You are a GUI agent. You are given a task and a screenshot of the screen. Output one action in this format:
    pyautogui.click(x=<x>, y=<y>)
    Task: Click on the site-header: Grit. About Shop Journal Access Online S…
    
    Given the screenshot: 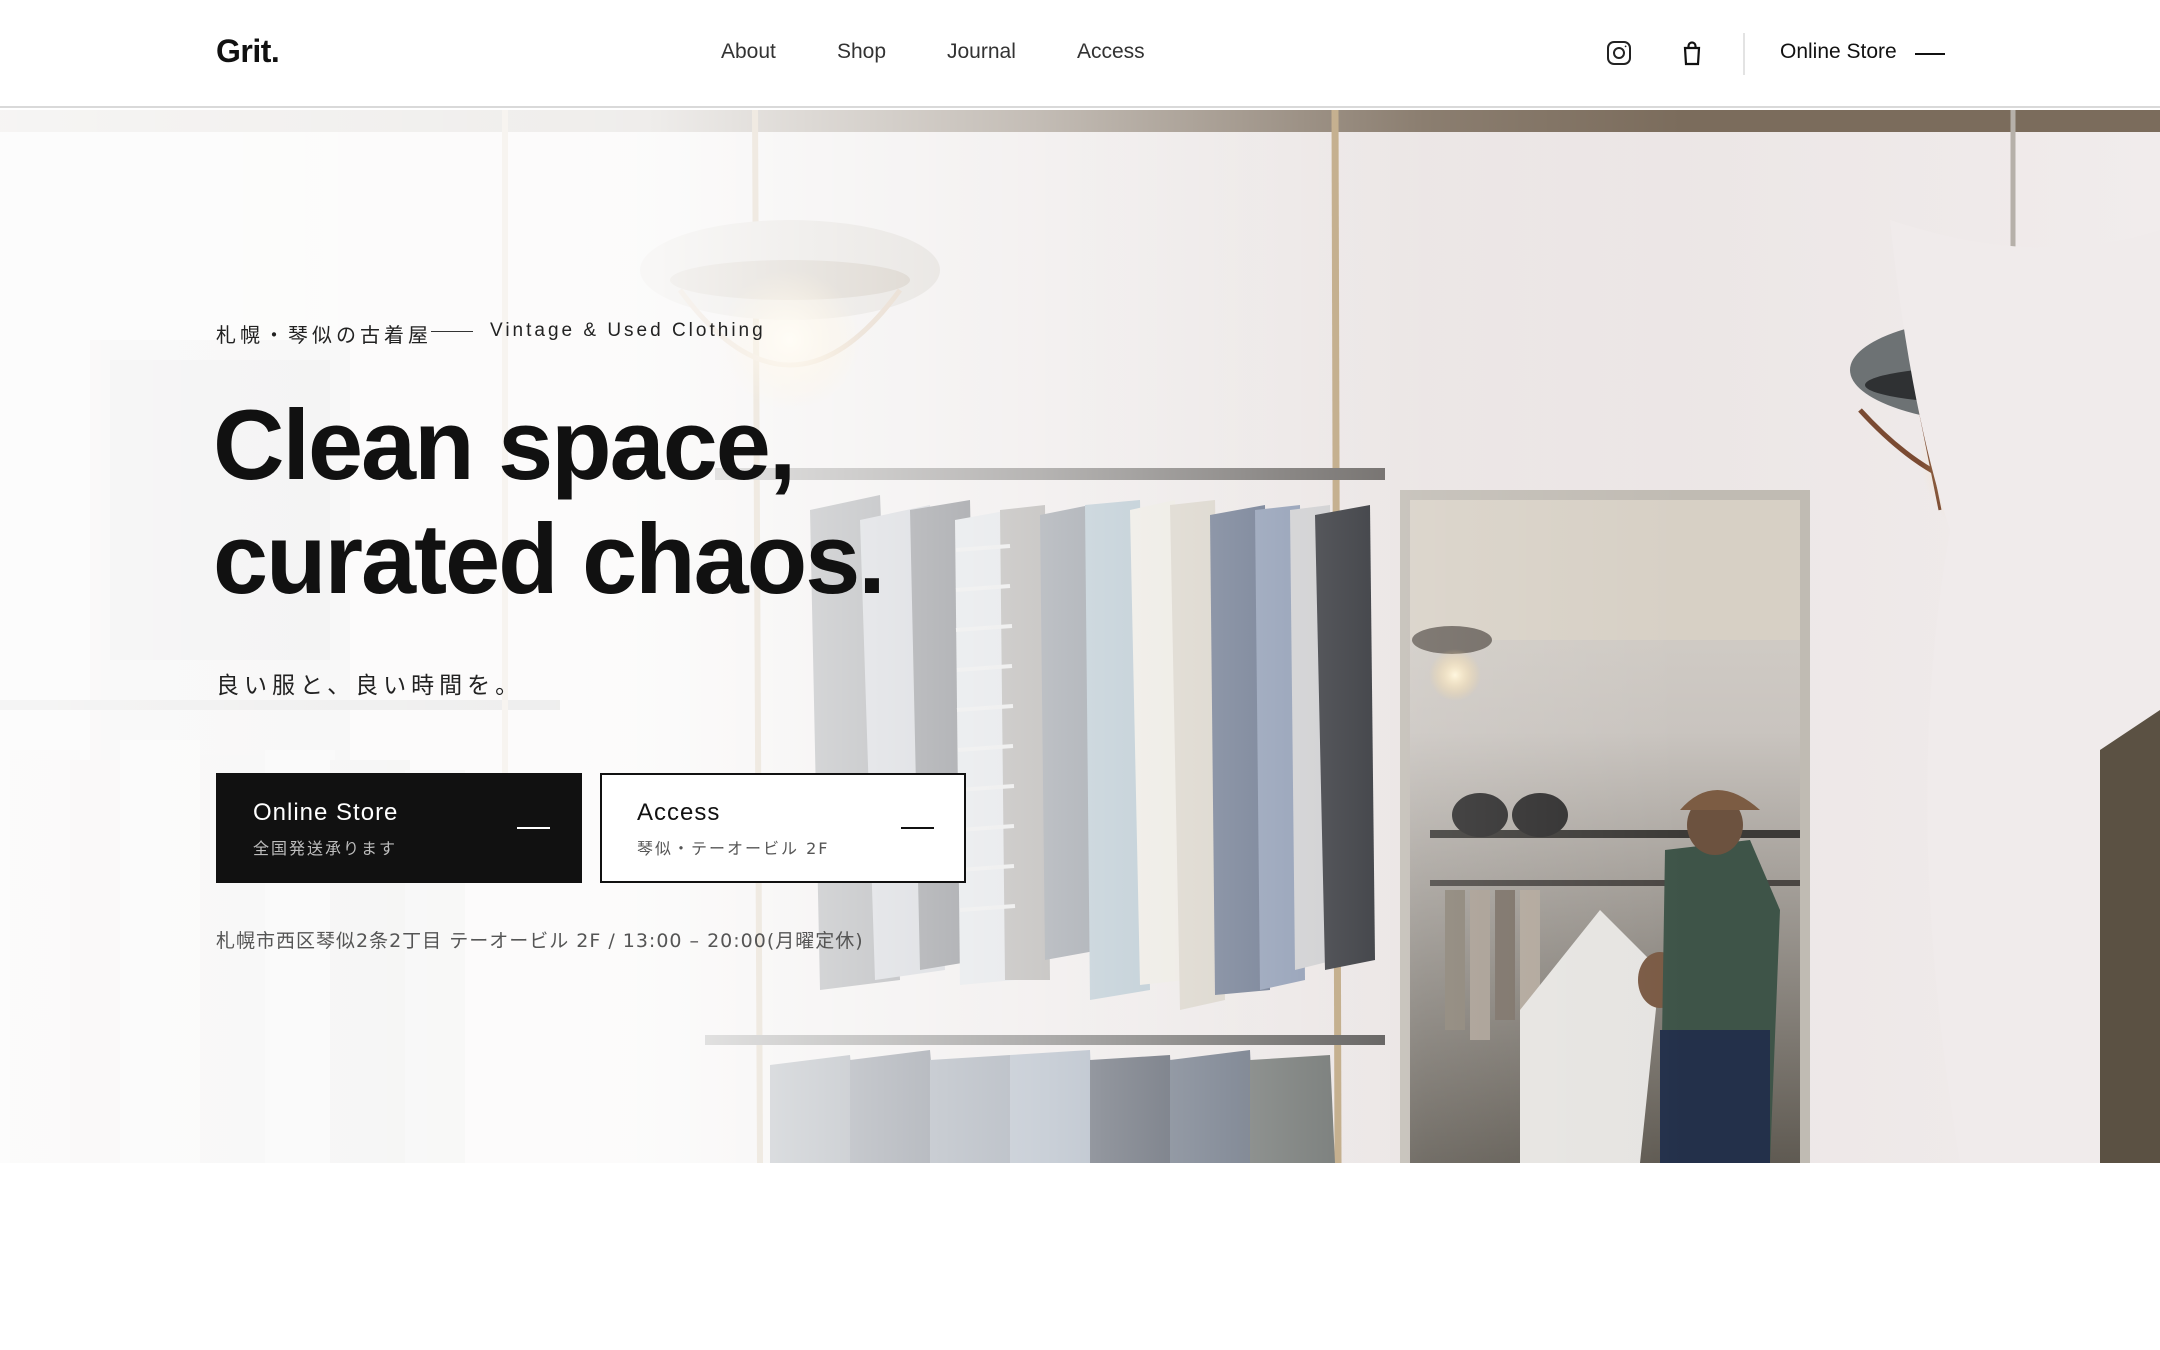 What is the action you would take?
    pyautogui.click(x=1080, y=54)
    